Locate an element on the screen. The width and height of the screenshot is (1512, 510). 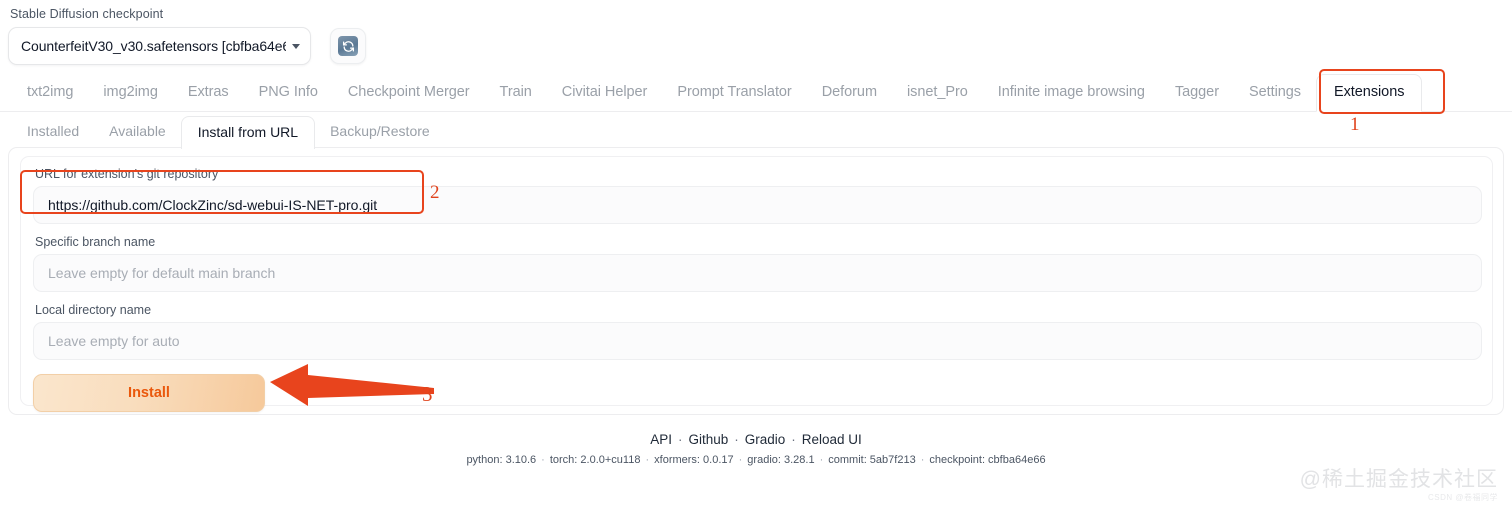
subtab-backup-restore: Backup/Restore is located at coordinates (380, 135).